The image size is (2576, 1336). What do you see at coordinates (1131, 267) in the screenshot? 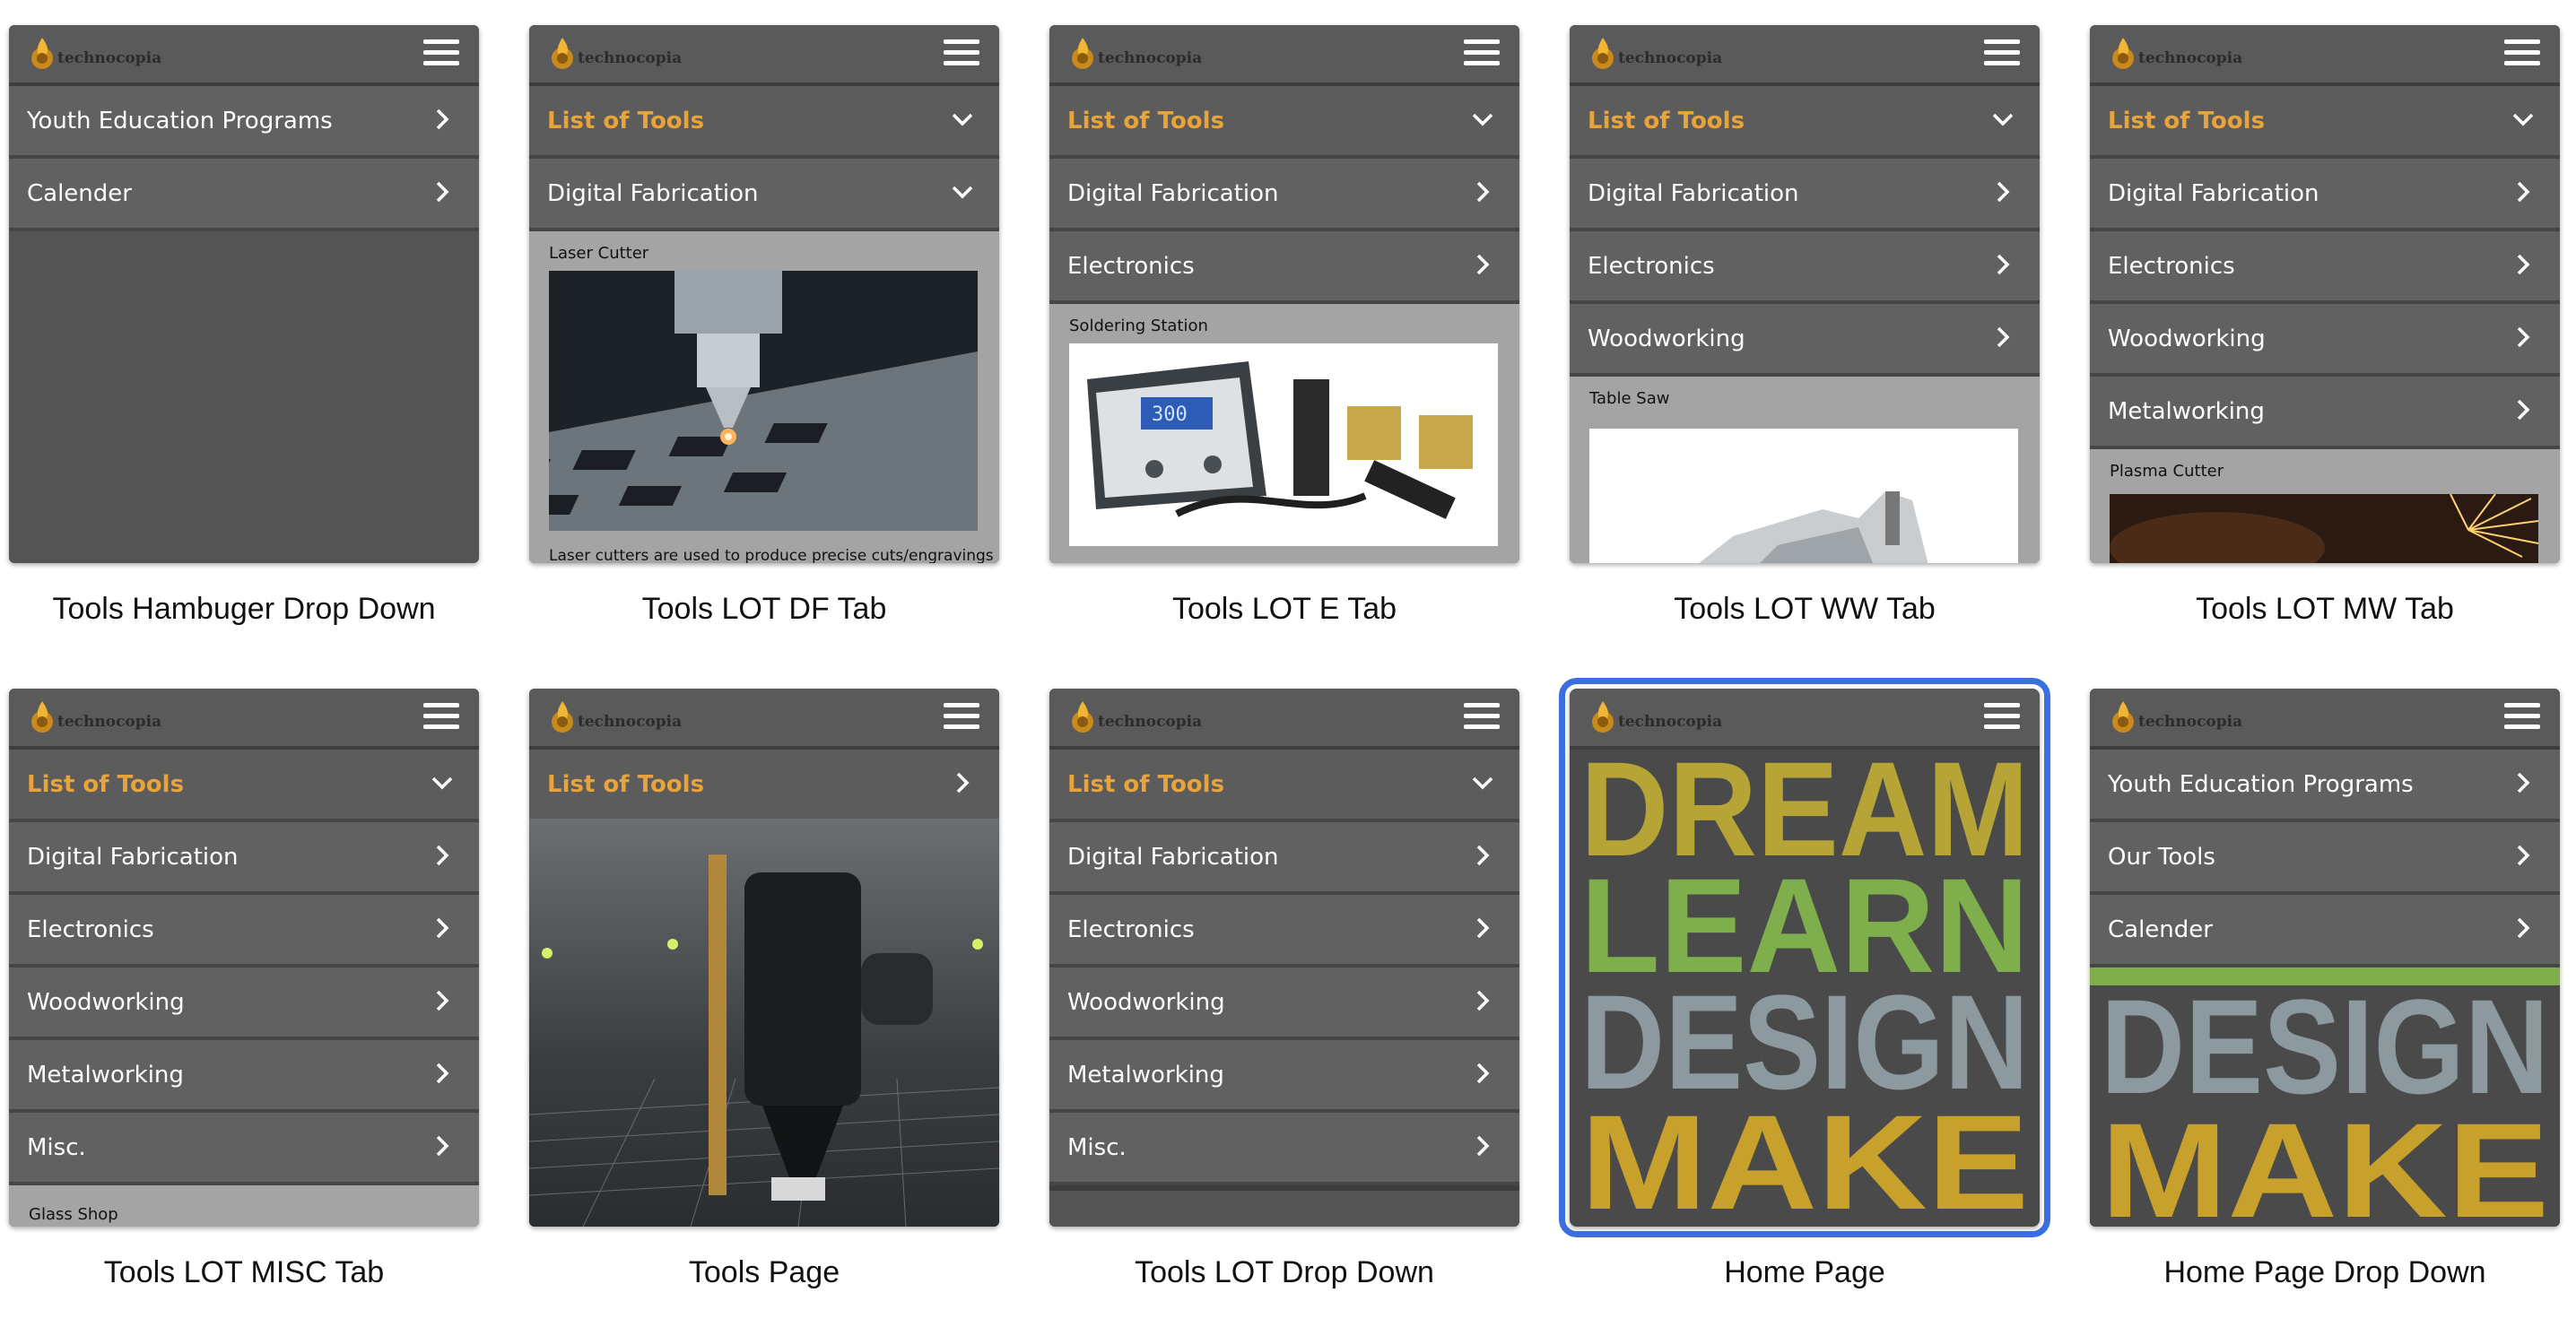
I see `menu-label: Electronics` at bounding box center [1131, 267].